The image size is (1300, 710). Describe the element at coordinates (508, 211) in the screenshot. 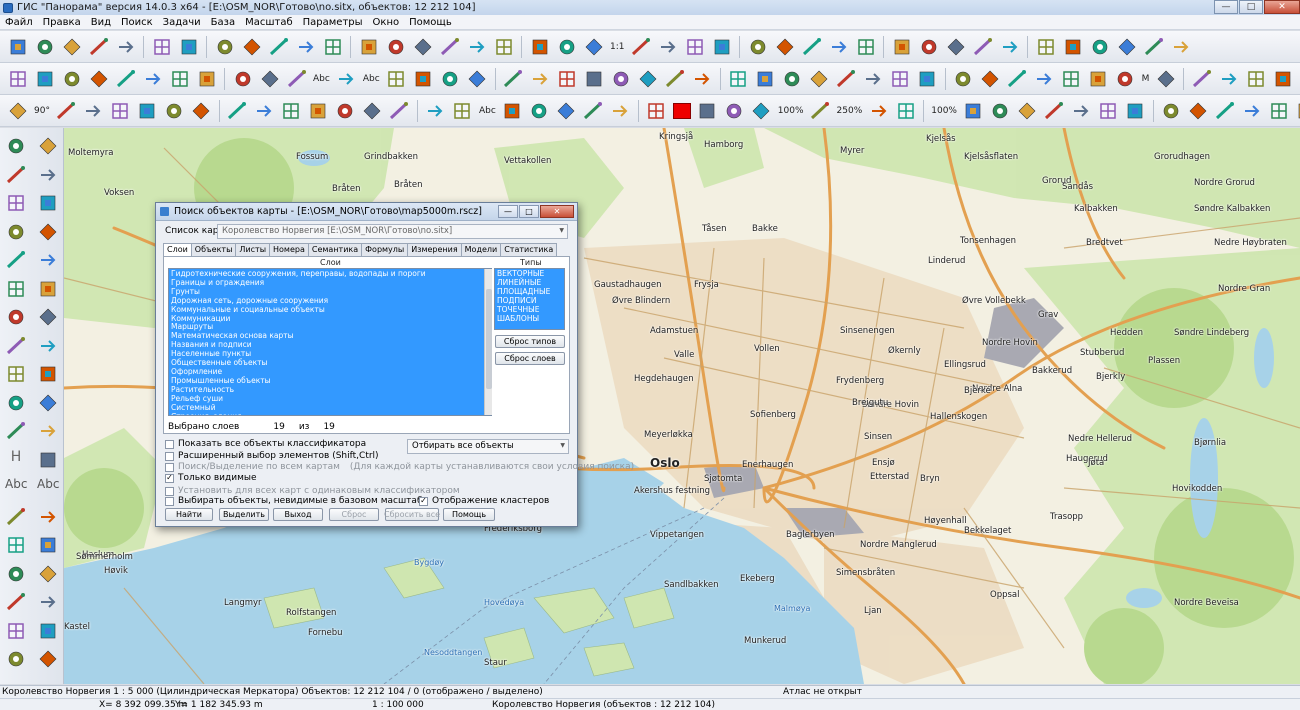

I see `dialog-minimize-button: —` at that location.